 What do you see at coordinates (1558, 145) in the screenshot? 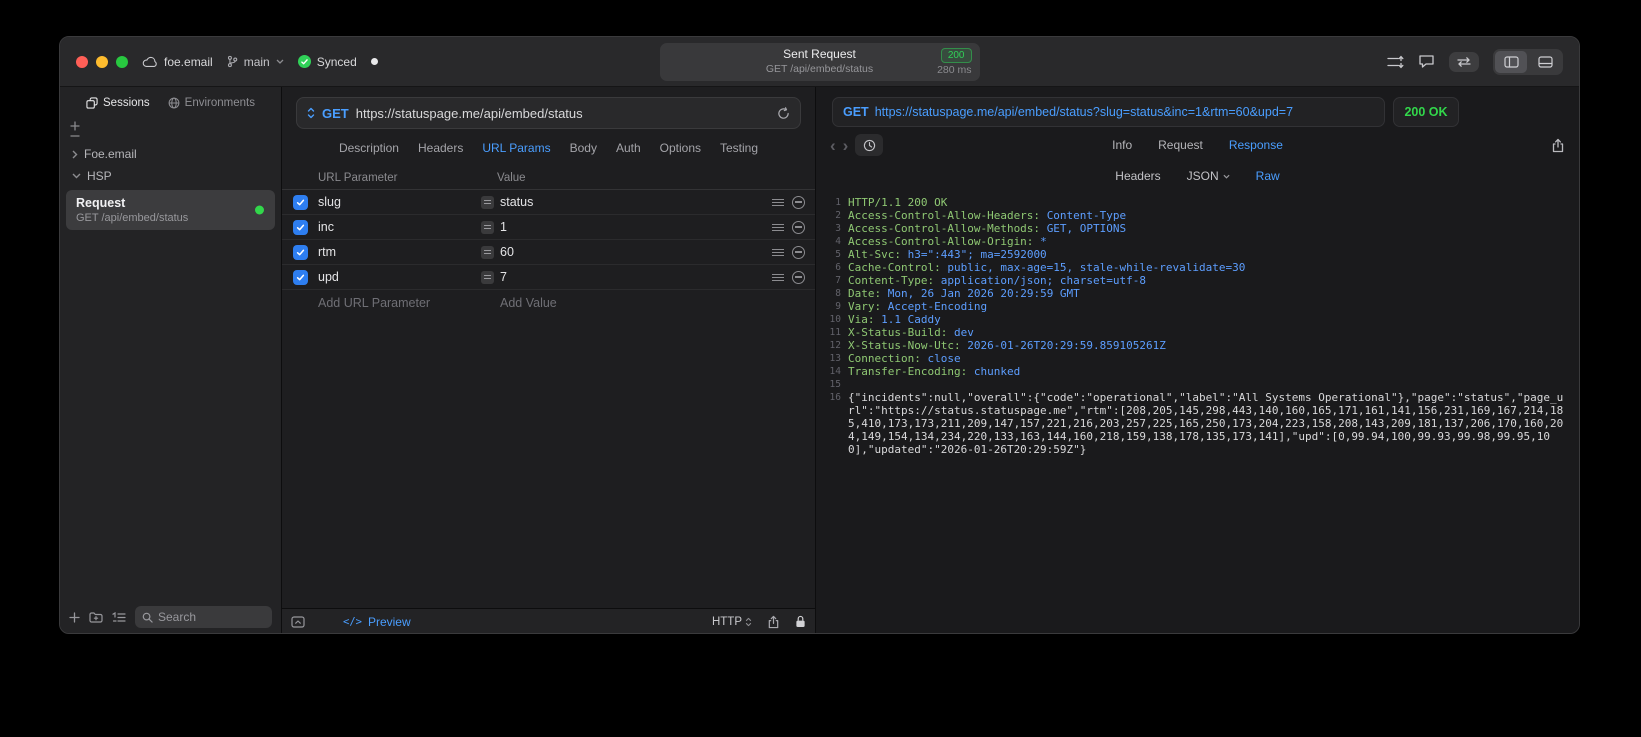
I see `export-response-icon` at bounding box center [1558, 145].